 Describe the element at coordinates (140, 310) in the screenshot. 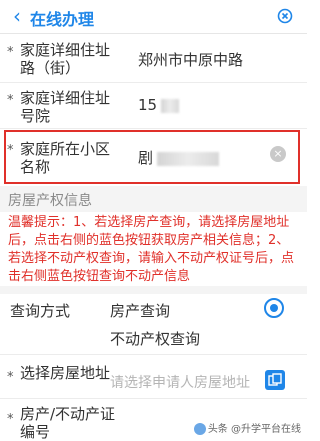

I see `radio-house-query-label: 房产查询` at that location.